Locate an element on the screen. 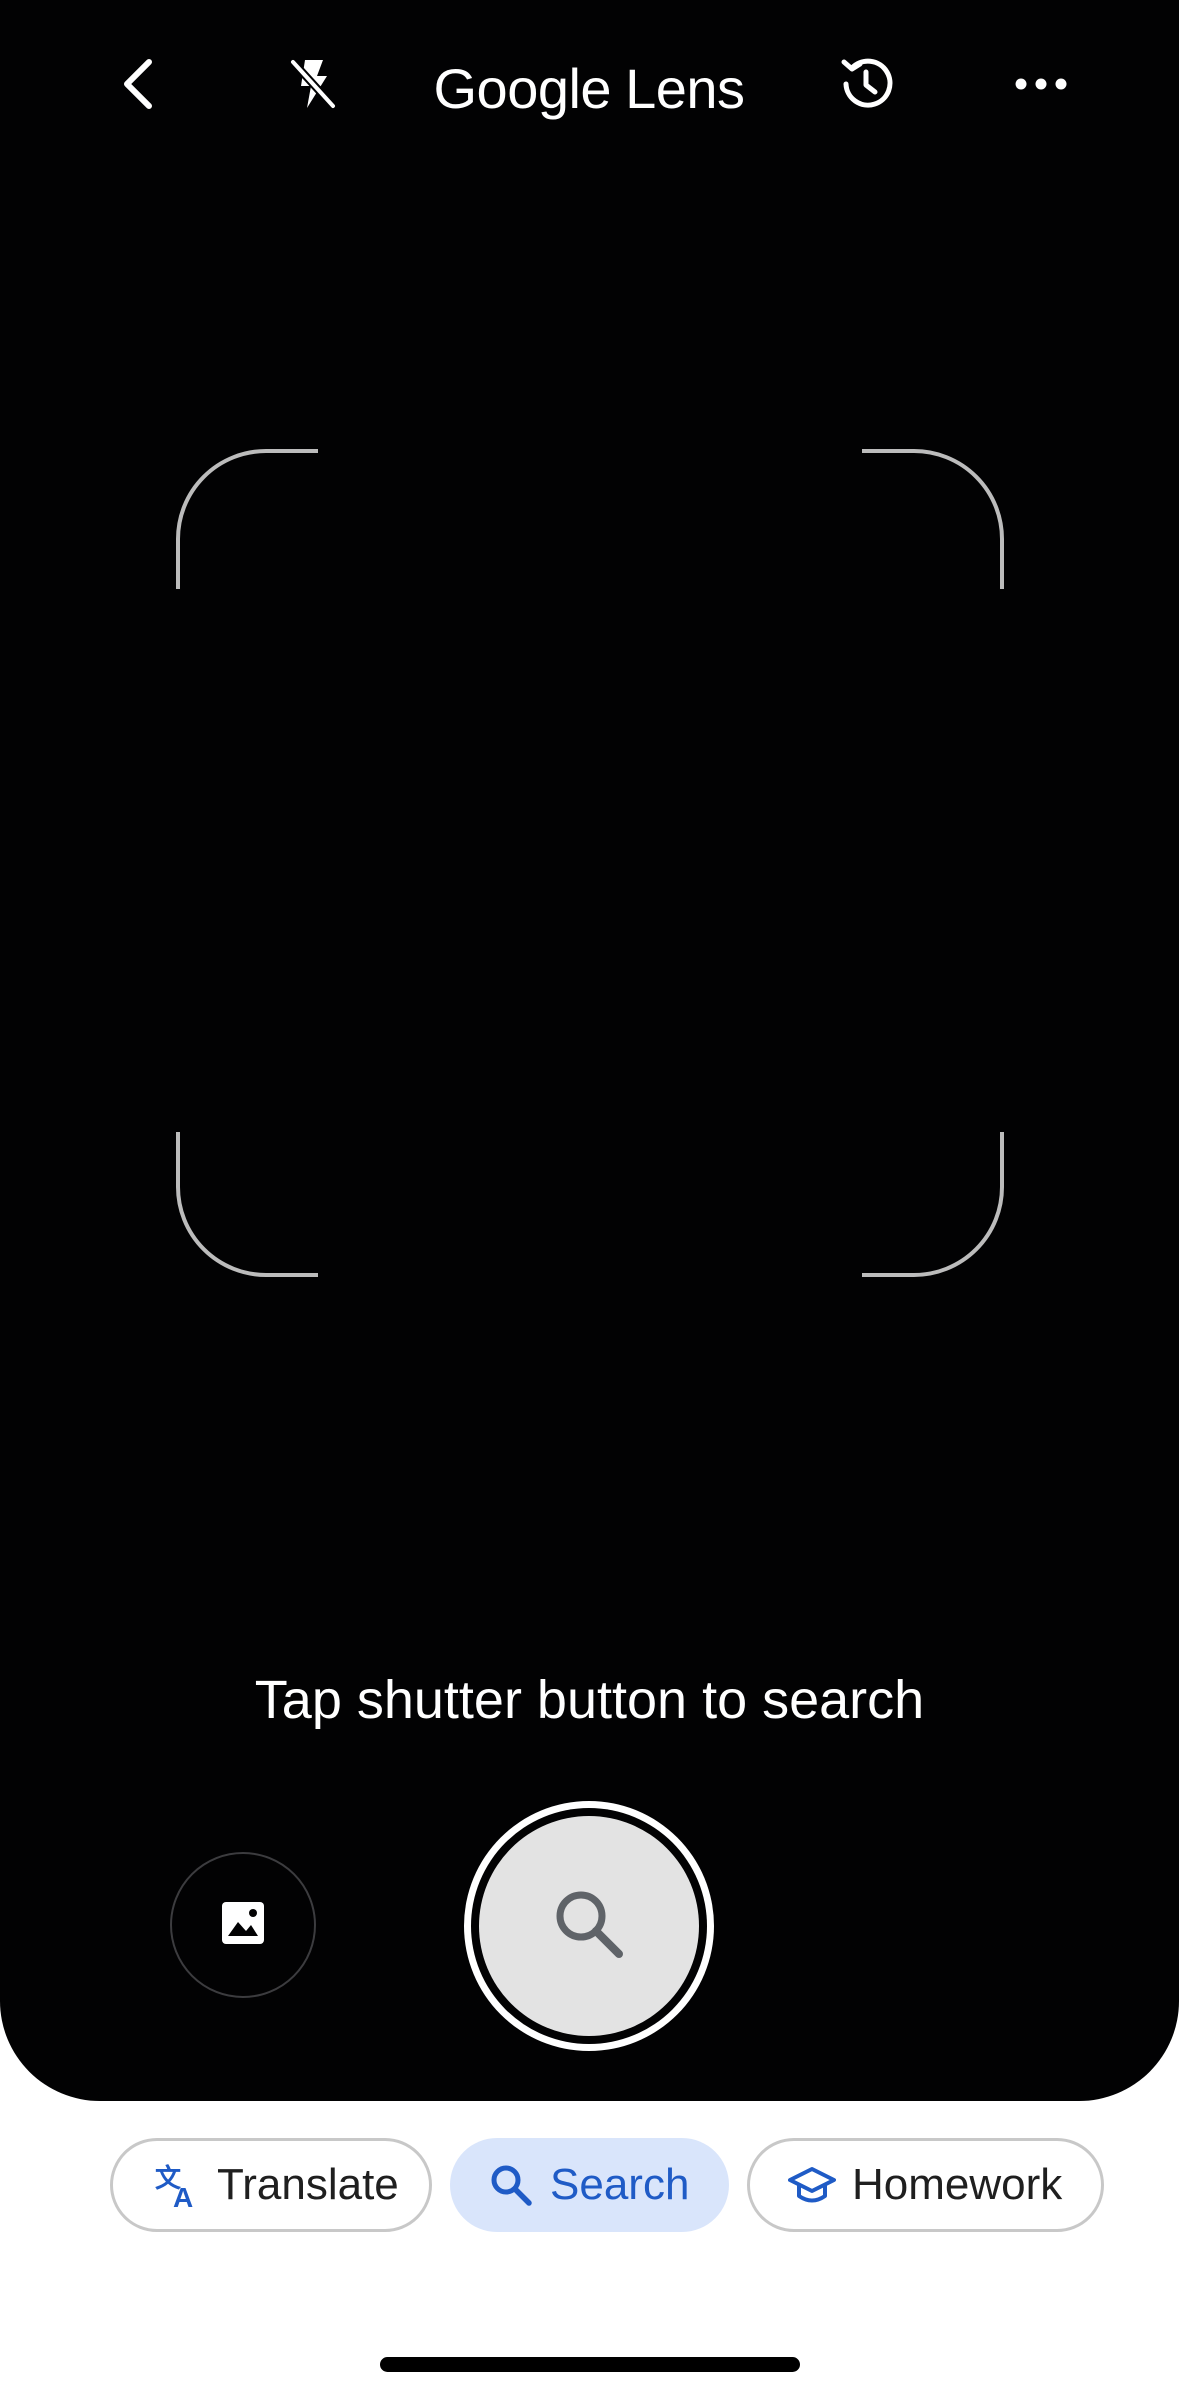 The image size is (1179, 2396). flash-toggle-button is located at coordinates (313, 86).